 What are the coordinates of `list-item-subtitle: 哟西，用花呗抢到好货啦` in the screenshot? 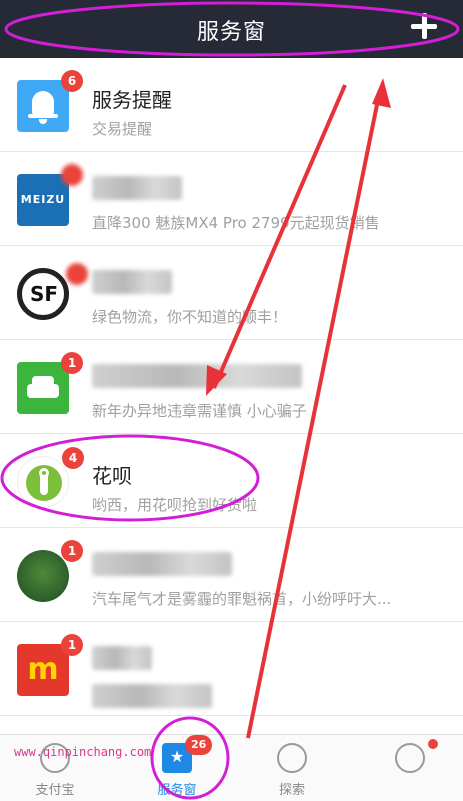 It's located at (175, 505).